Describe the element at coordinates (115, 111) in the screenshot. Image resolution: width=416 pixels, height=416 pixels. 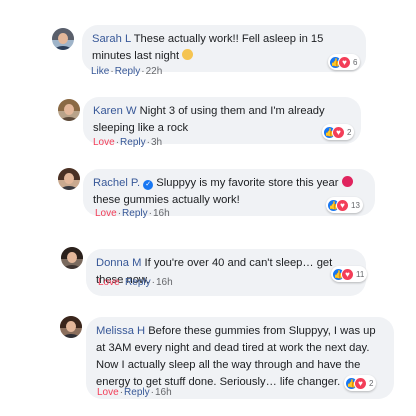
I see `commenter-name: Karen W` at that location.